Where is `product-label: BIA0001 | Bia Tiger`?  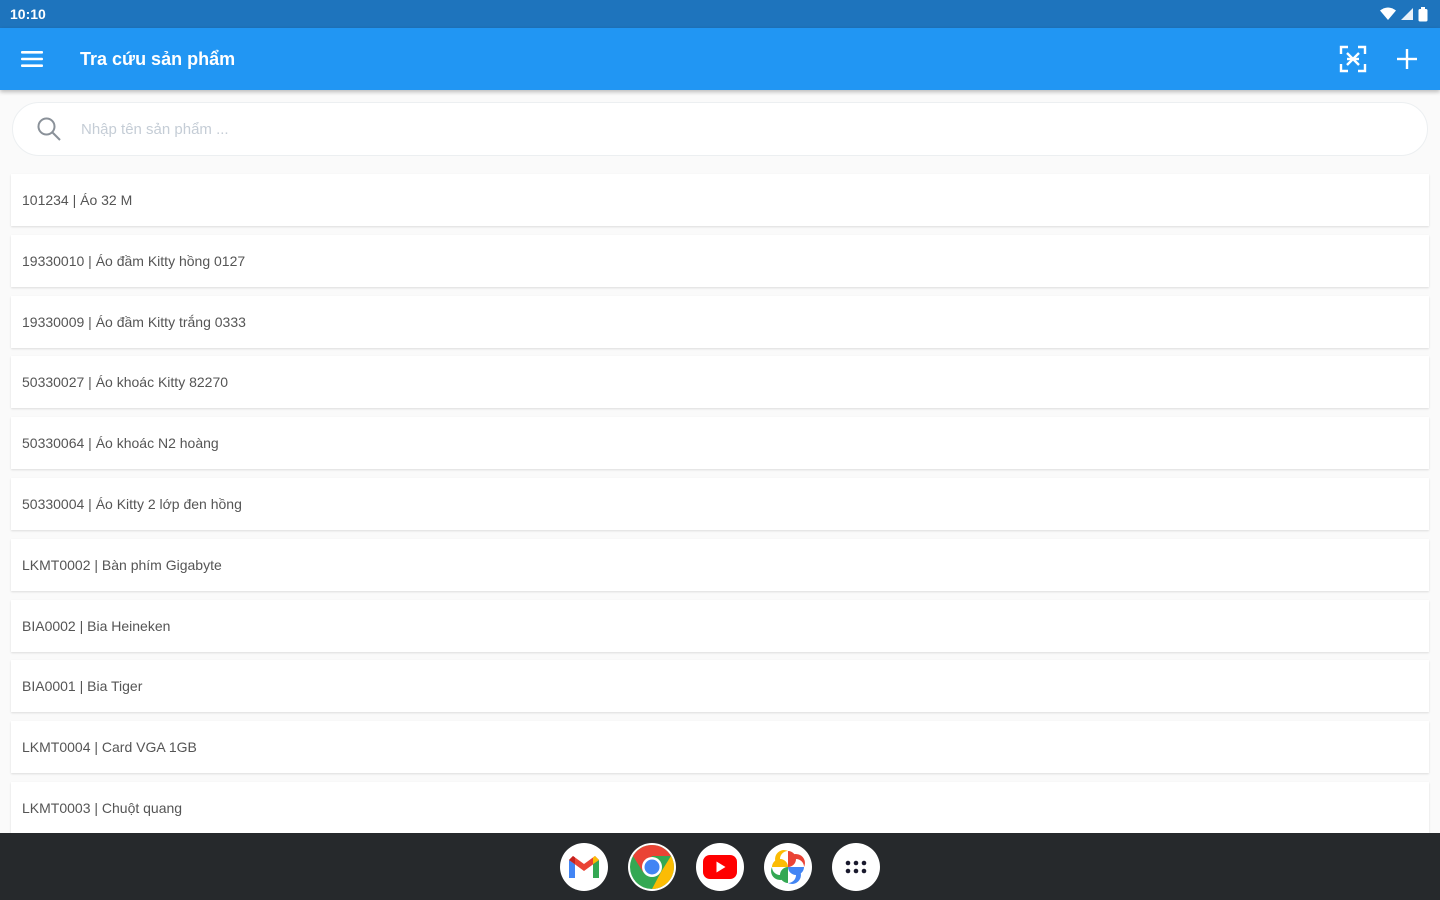 product-label: BIA0001 | Bia Tiger is located at coordinates (82, 686).